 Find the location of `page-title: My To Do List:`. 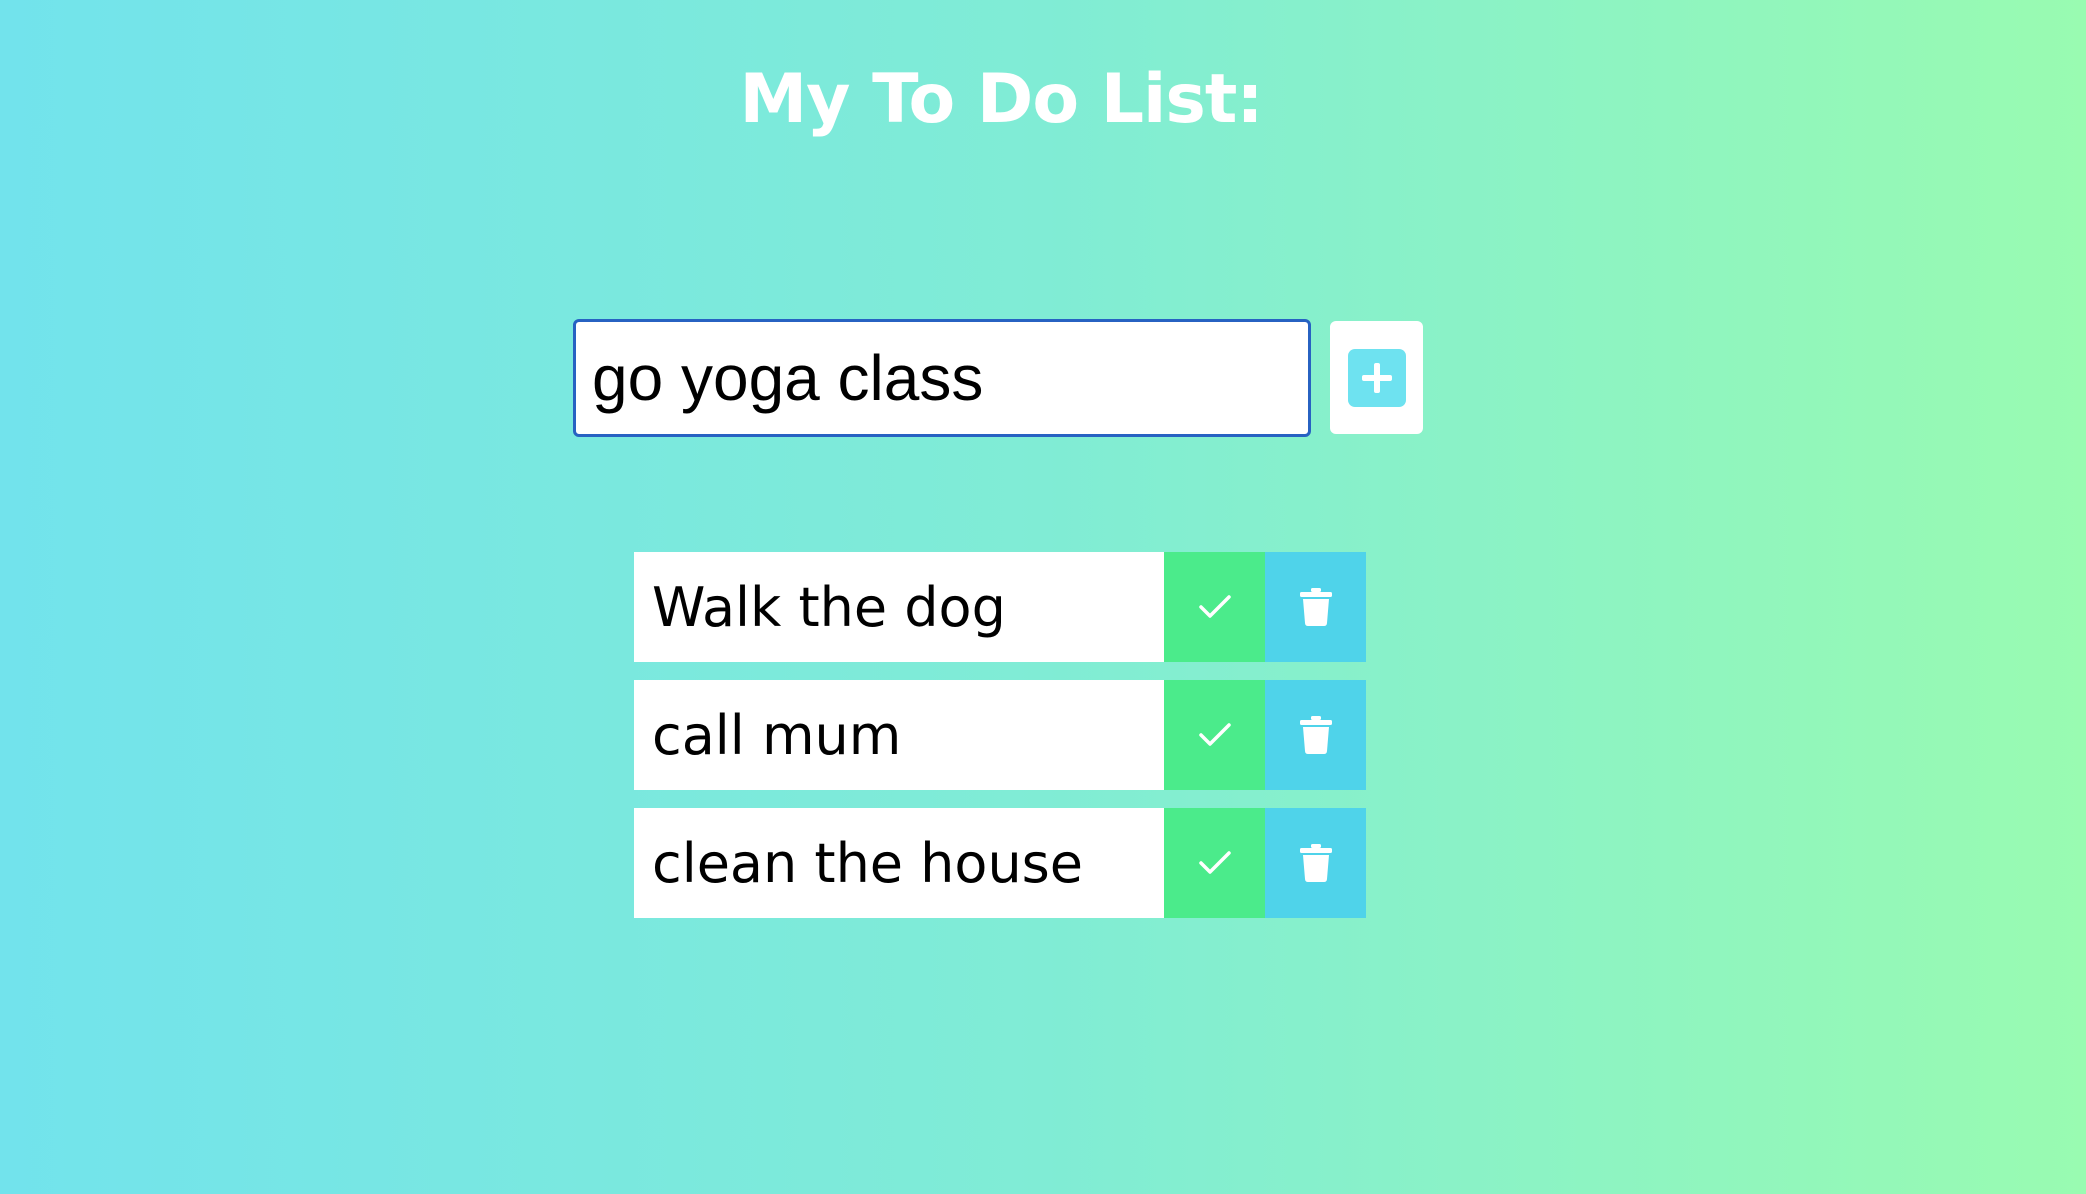

page-title: My To Do List: is located at coordinates (1001, 99).